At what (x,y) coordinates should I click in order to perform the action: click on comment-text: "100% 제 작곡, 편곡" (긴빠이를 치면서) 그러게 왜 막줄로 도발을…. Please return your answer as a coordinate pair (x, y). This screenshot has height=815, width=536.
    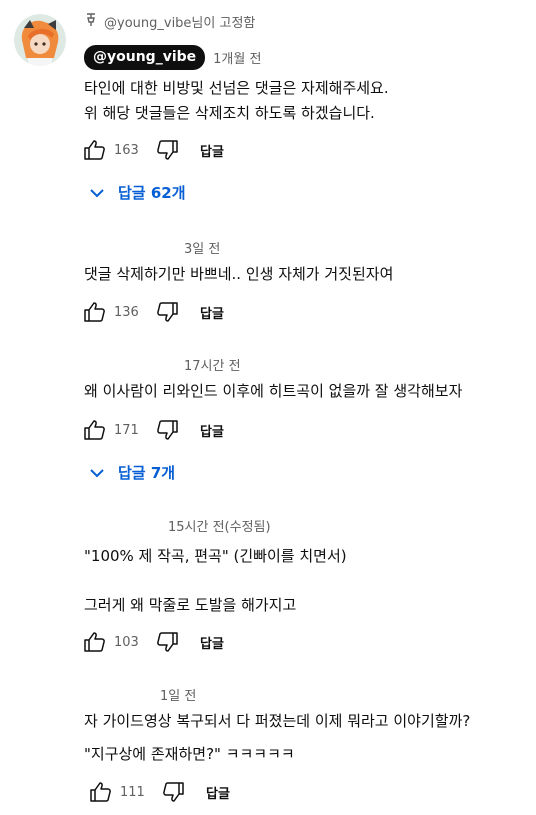
    Looking at the image, I should click on (215, 580).